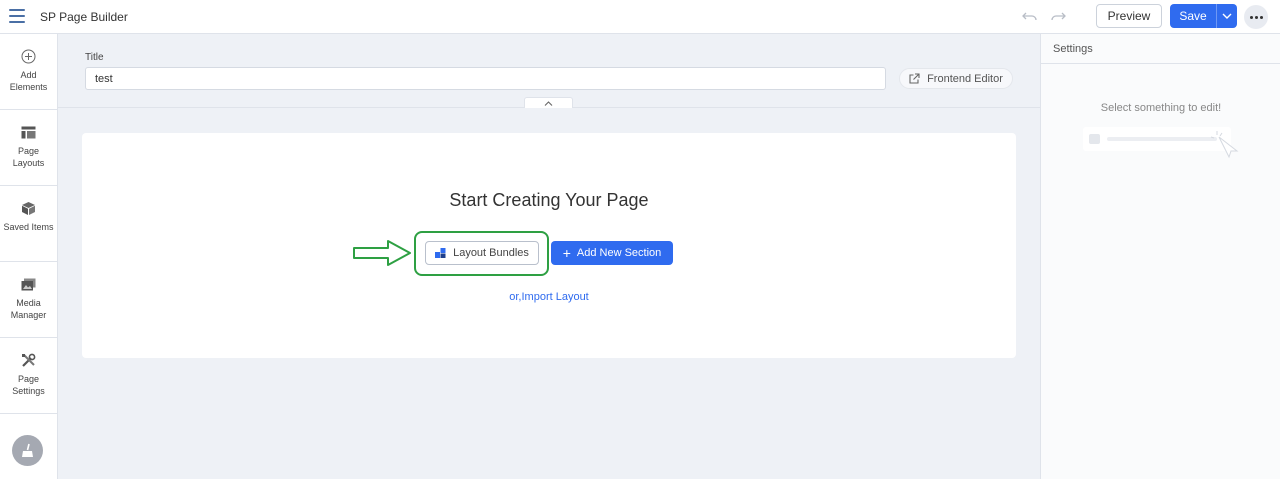  I want to click on sidebar-item-label: Media Manager, so click(28, 309).